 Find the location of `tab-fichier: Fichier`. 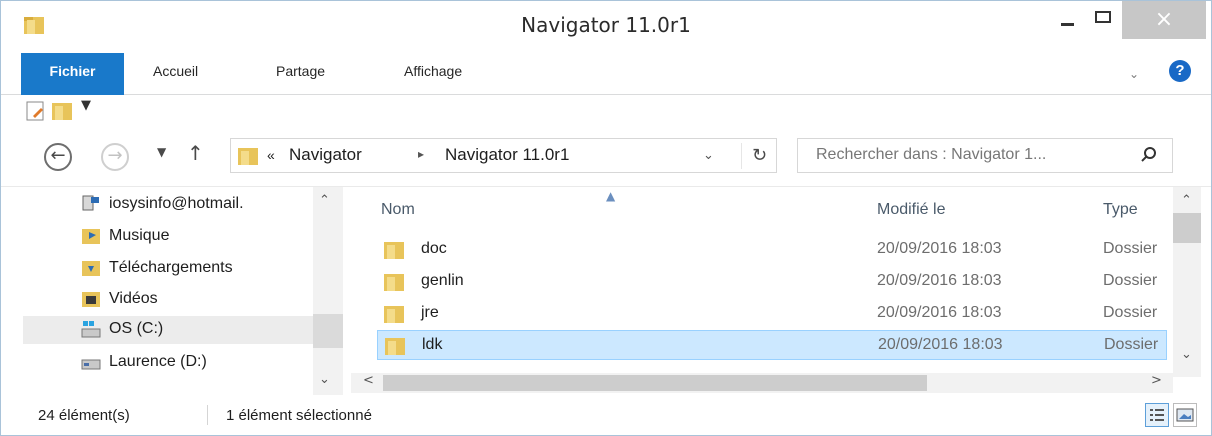

tab-fichier: Fichier is located at coordinates (72, 74).